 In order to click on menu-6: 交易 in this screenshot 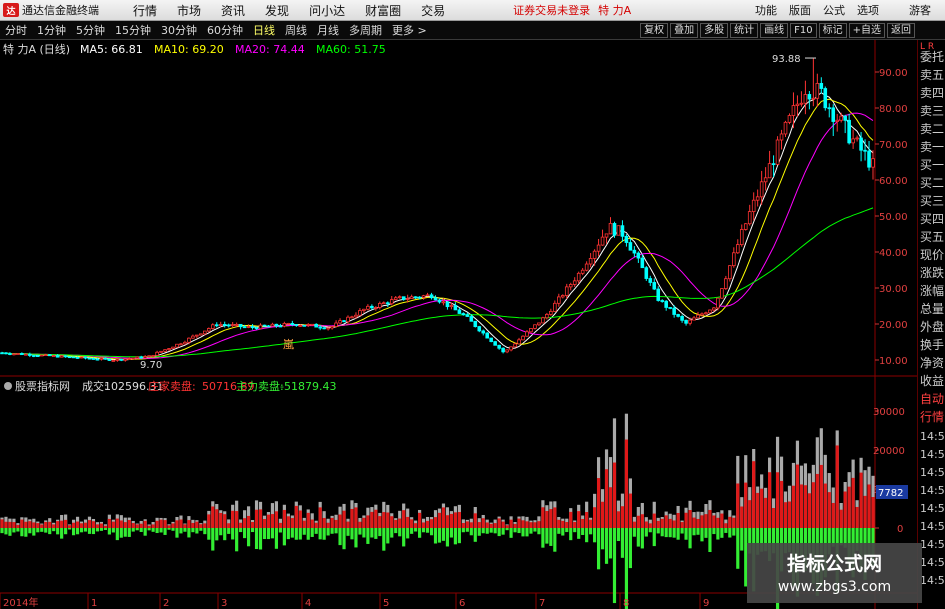, I will do `click(433, 10)`.